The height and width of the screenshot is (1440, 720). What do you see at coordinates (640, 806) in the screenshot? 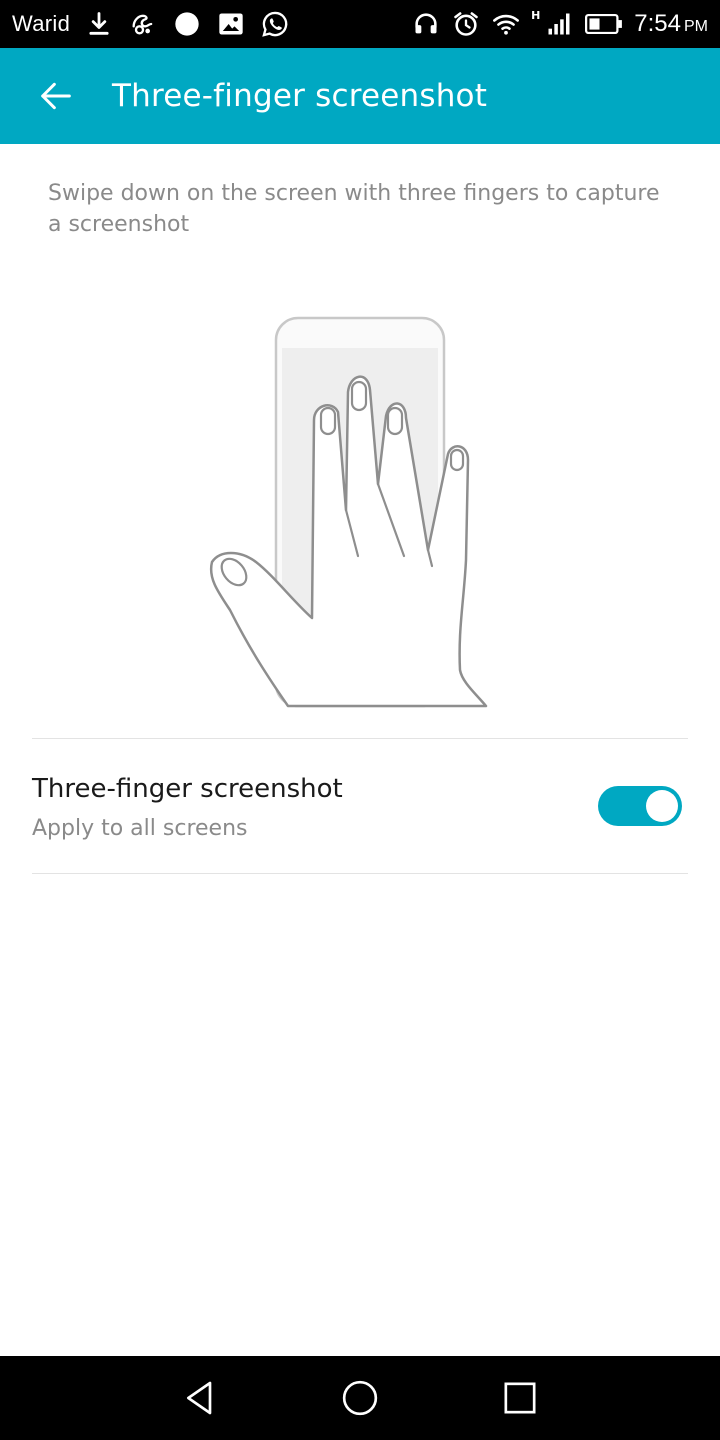
I see `three-finger-toggle` at bounding box center [640, 806].